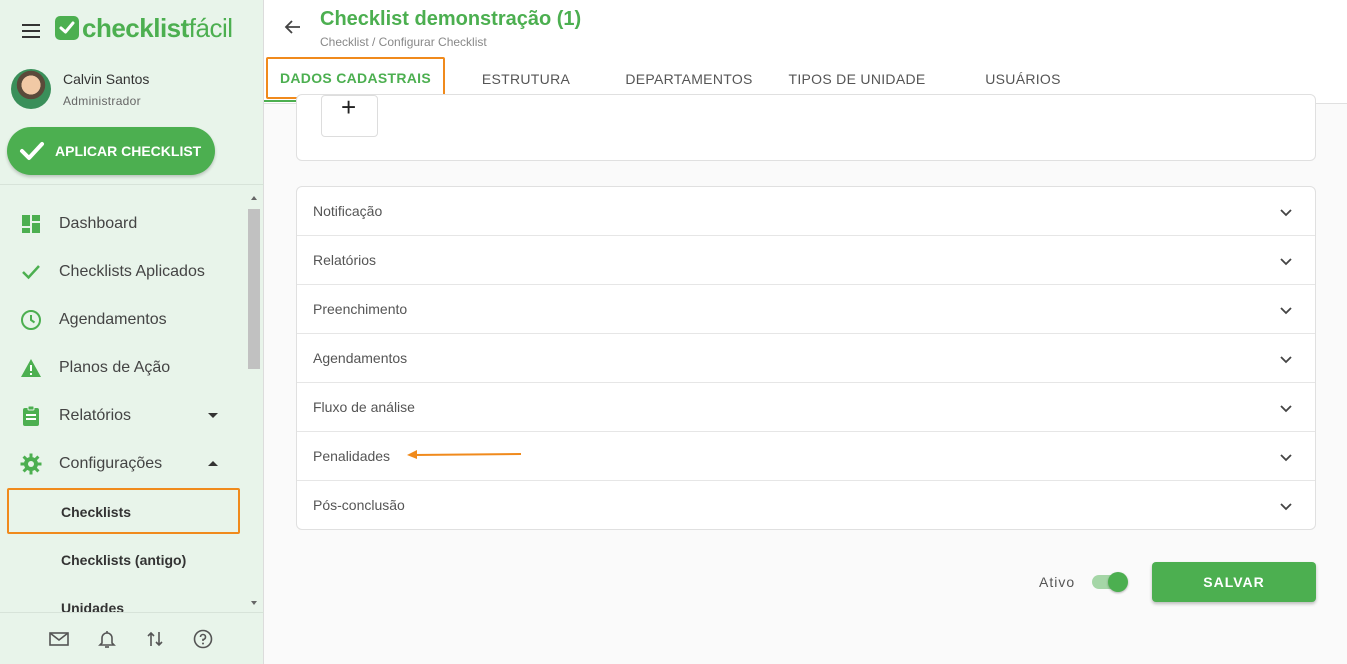 Image resolution: width=1347 pixels, height=664 pixels. I want to click on sidebar-subitem-checklists-antigo: Checklists (antigo), so click(123, 560).